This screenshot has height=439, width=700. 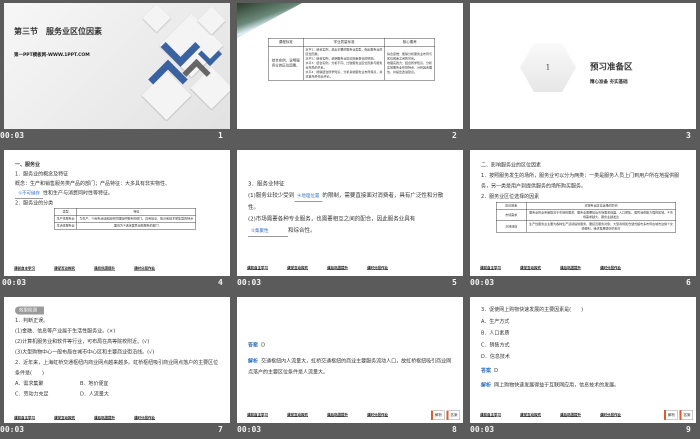 What do you see at coordinates (344, 74) in the screenshot?
I see `table-cell: 水平4：能够结合所学知识，分析某地服务业布局特点，并对其布局作出评价。` at bounding box center [344, 74].